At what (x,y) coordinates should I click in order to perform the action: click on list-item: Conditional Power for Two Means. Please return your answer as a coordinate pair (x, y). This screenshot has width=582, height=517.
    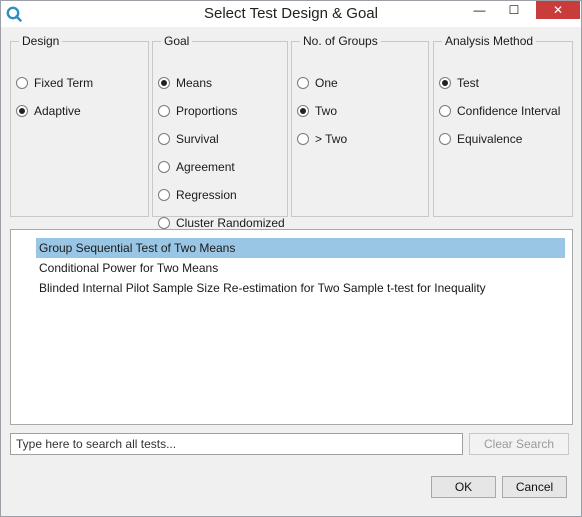
    Looking at the image, I should click on (127, 268).